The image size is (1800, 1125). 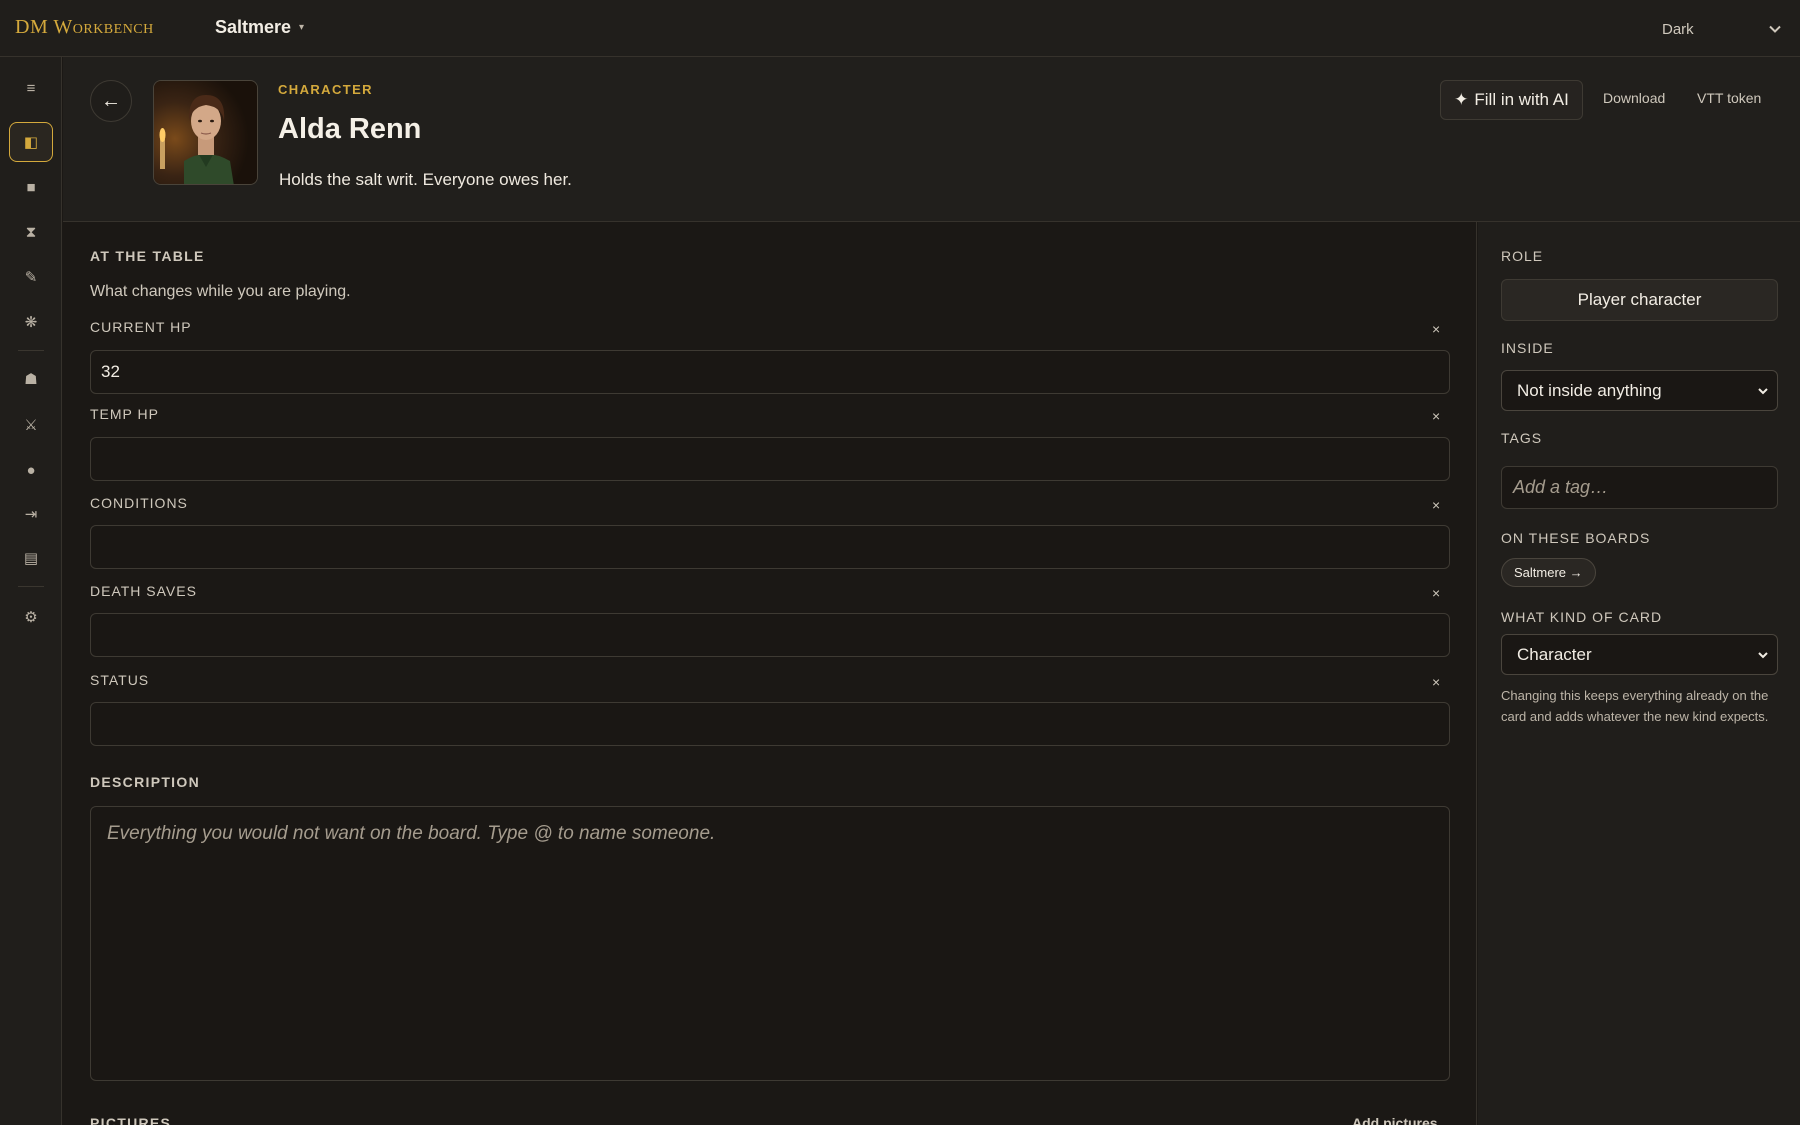 I want to click on description-heading: DESCRIPTION, so click(x=145, y=782).